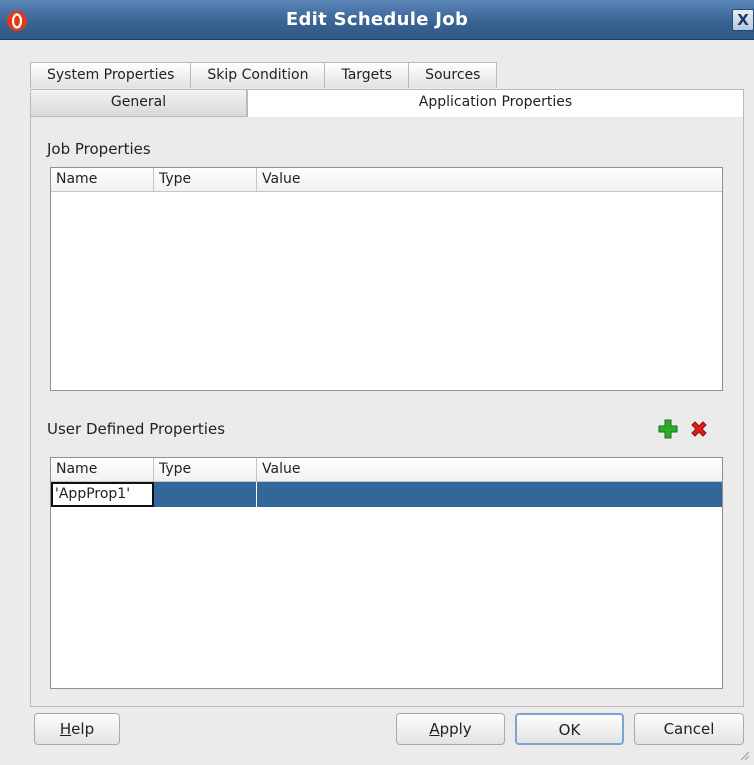  I want to click on tab-skip-condition: Skip Condition, so click(257, 75).